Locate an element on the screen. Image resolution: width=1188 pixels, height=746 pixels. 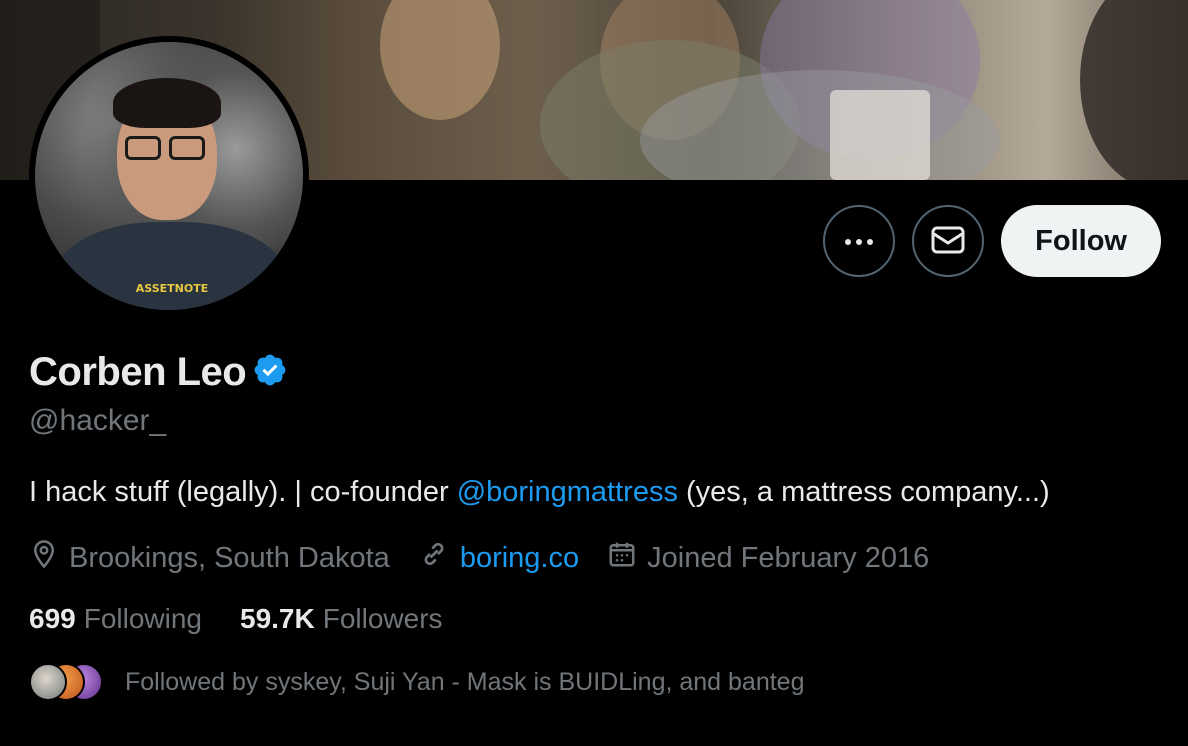
profile-actions: Follow is located at coordinates (992, 241).